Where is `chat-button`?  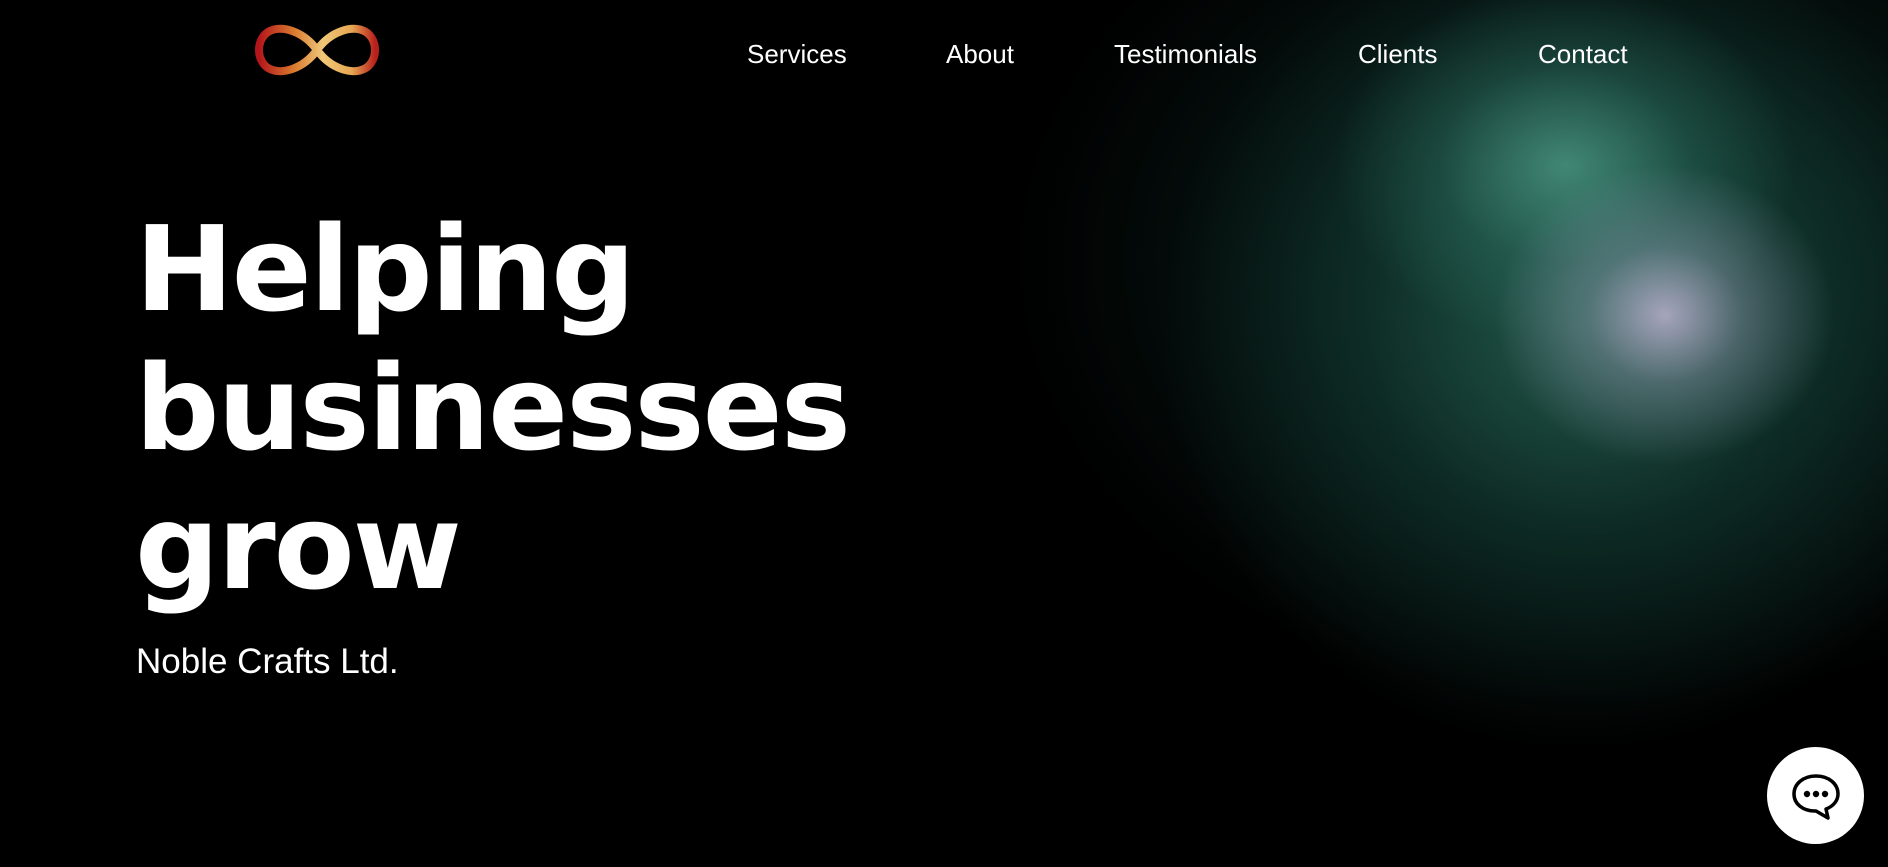 chat-button is located at coordinates (1815, 795).